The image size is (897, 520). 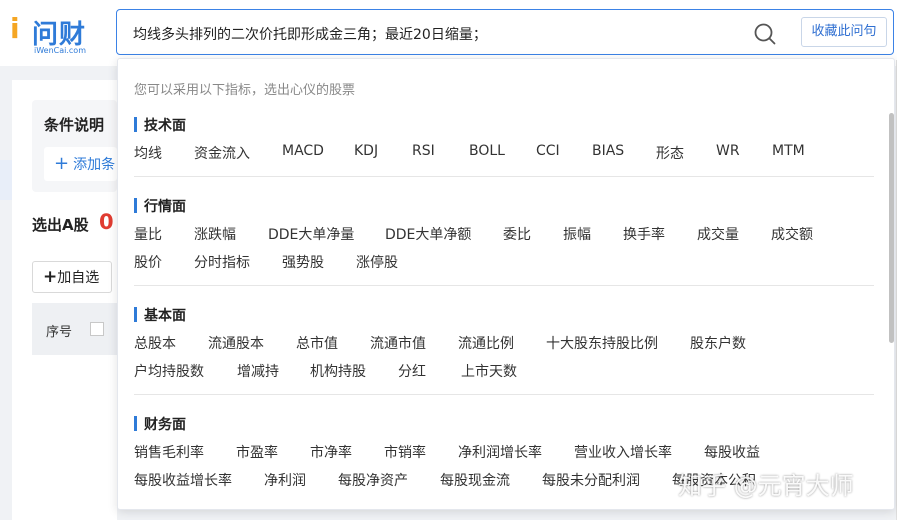 What do you see at coordinates (222, 153) in the screenshot?
I see `indicator-item: 资金流入` at bounding box center [222, 153].